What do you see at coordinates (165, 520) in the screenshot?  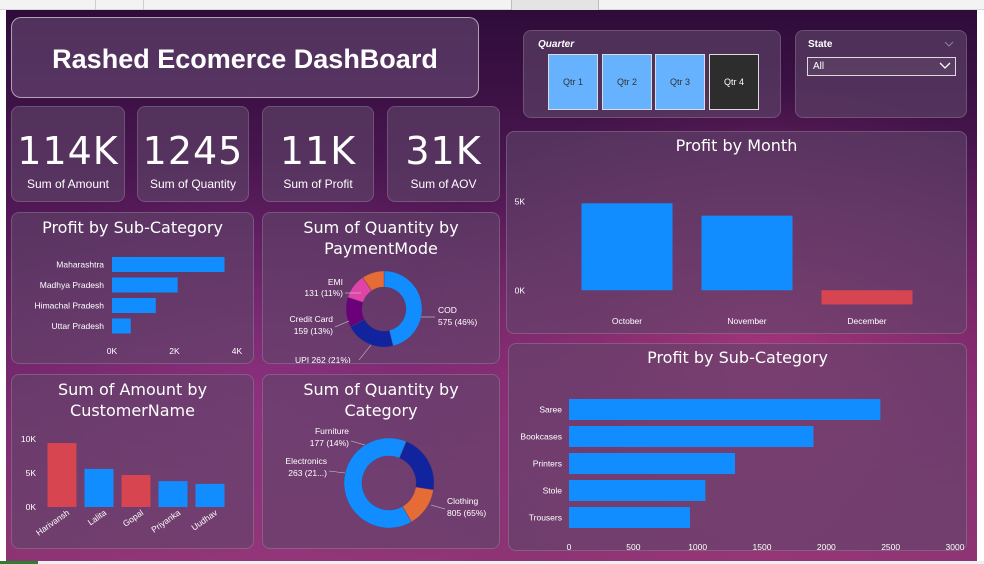 I see `category-label: Priyanka` at bounding box center [165, 520].